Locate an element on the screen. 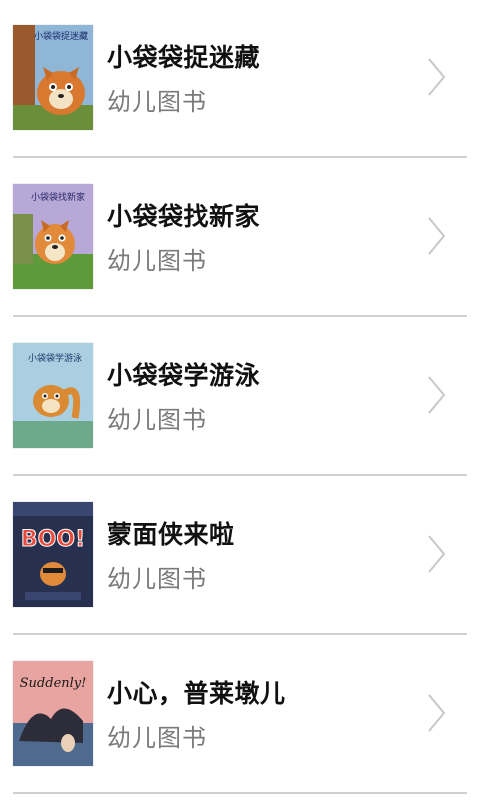  book-cover-image: 小袋袋学游泳 is located at coordinates (53, 395).